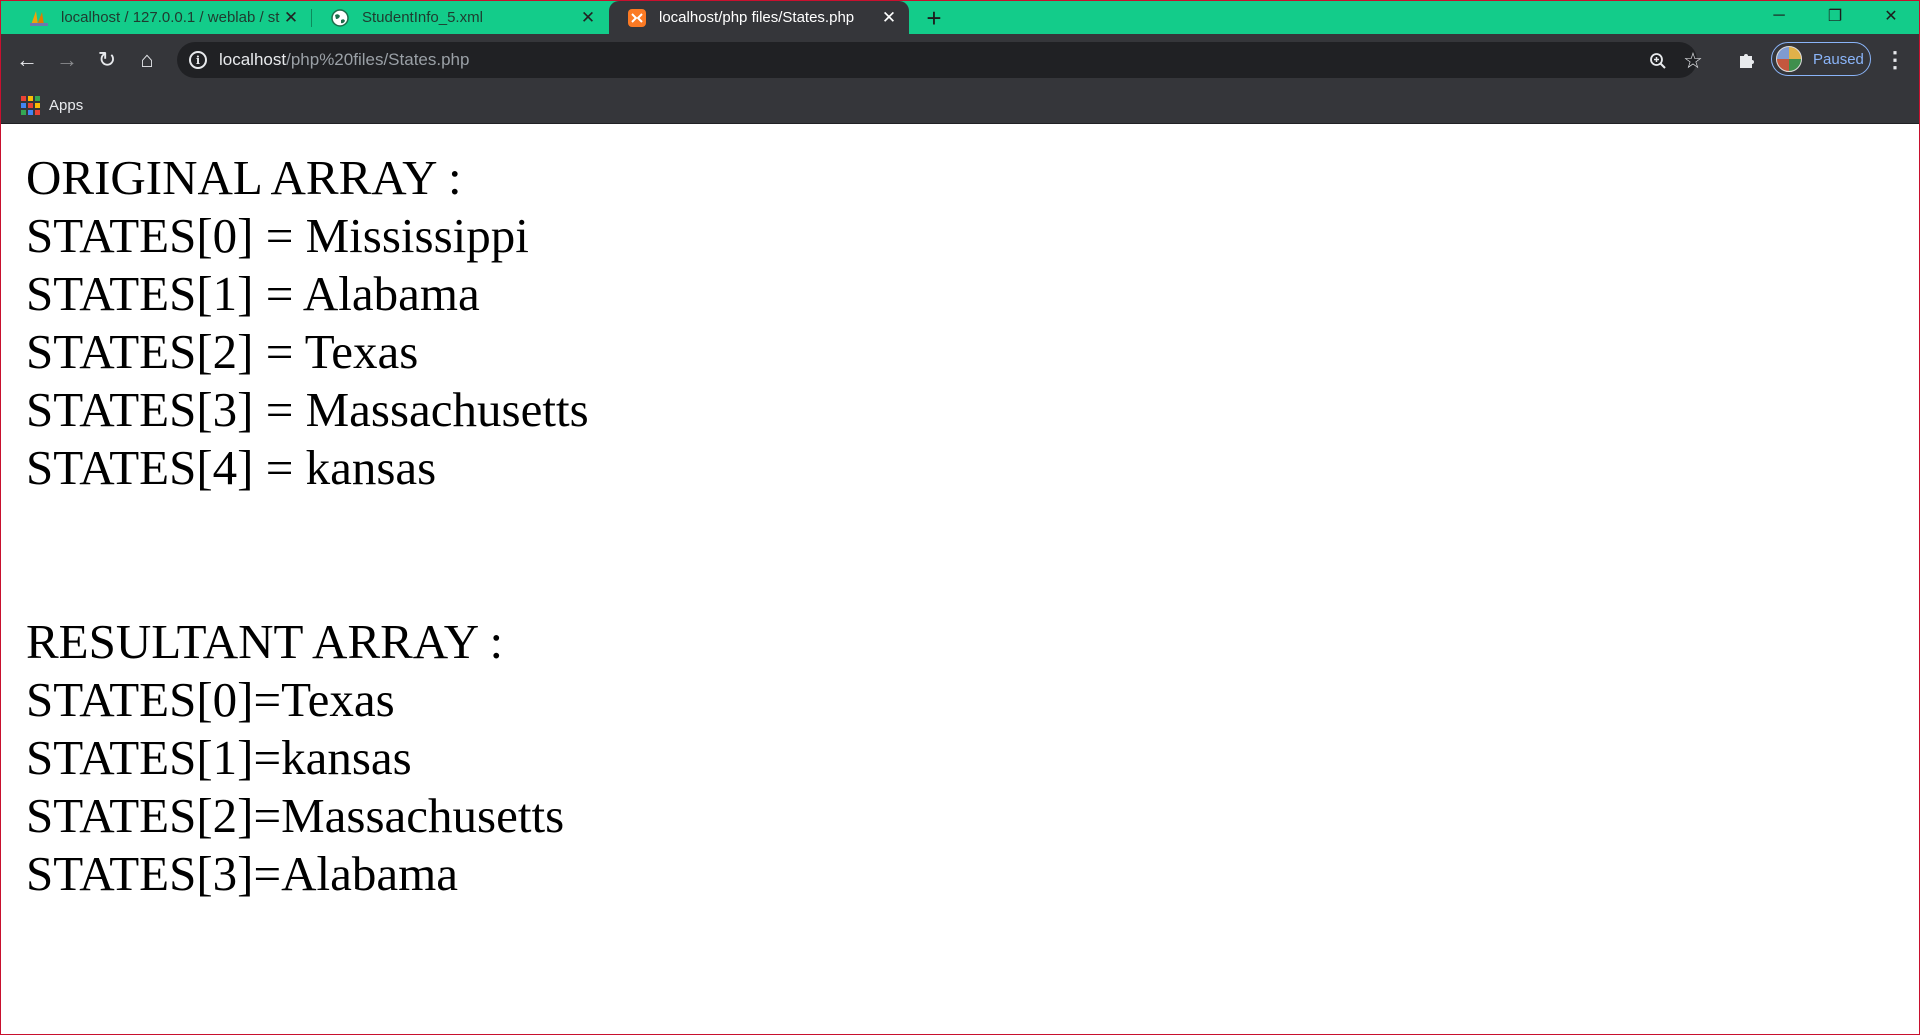  What do you see at coordinates (198, 60) in the screenshot?
I see `site-info-icon: i` at bounding box center [198, 60].